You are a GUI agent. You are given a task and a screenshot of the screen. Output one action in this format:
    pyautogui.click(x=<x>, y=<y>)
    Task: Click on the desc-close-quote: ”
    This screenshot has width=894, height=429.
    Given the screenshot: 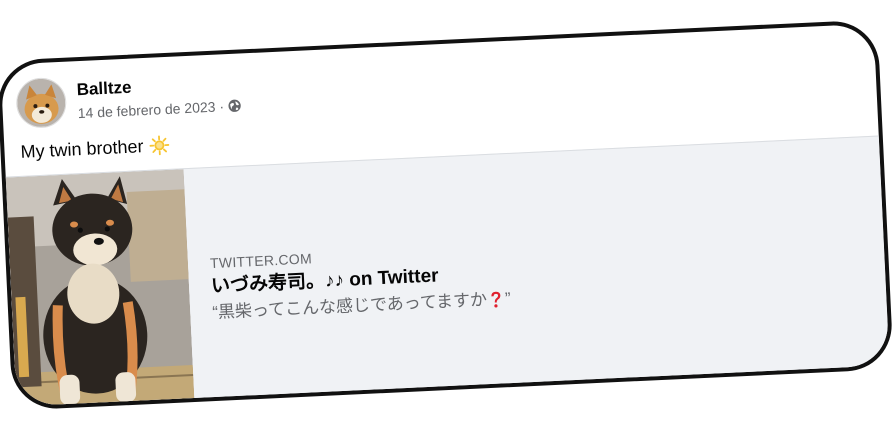 What is the action you would take?
    pyautogui.click(x=508, y=299)
    